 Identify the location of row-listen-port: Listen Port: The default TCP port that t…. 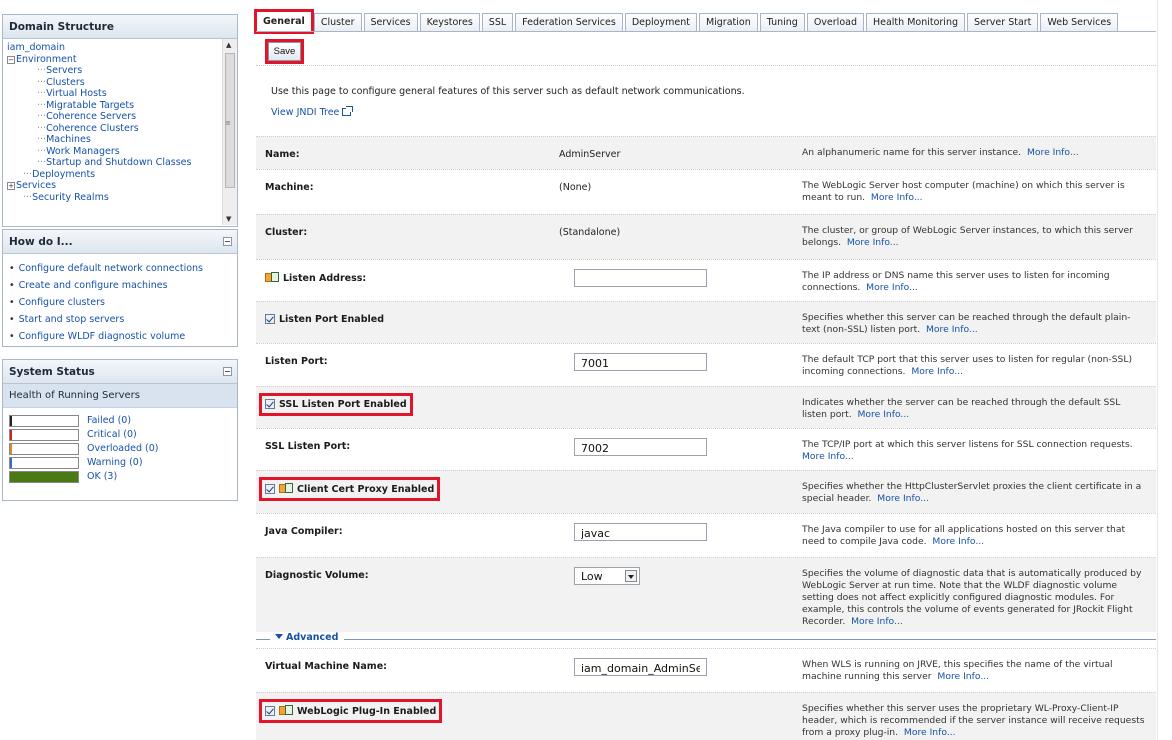
(706, 364).